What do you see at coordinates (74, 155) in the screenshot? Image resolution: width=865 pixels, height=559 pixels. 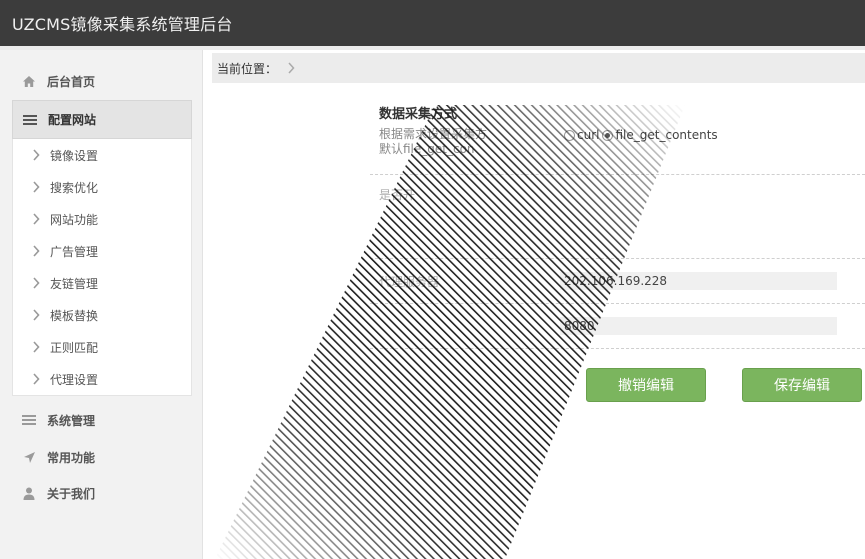 I see `submenu-item-label: 镜像设置` at bounding box center [74, 155].